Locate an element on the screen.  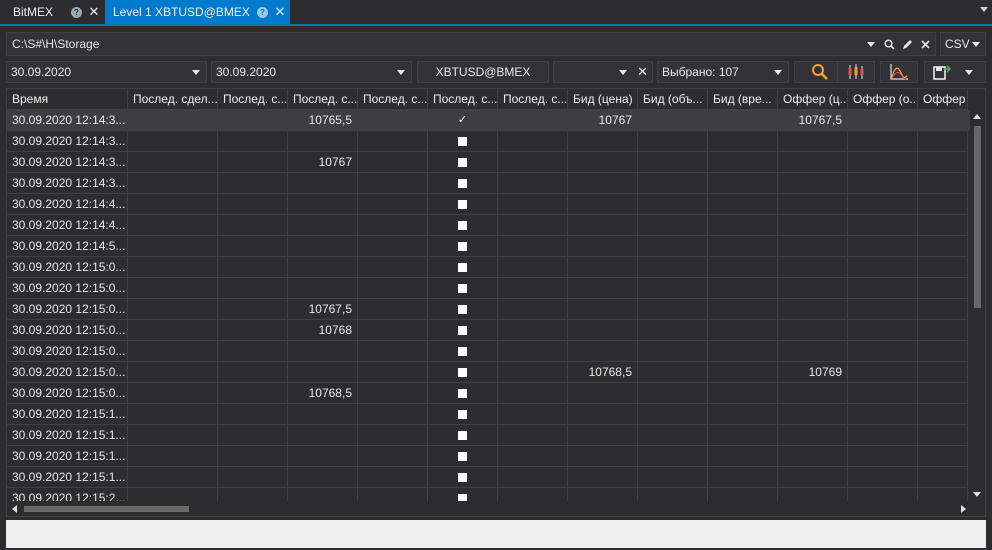
scroll-up-icon is located at coordinates (977, 116).